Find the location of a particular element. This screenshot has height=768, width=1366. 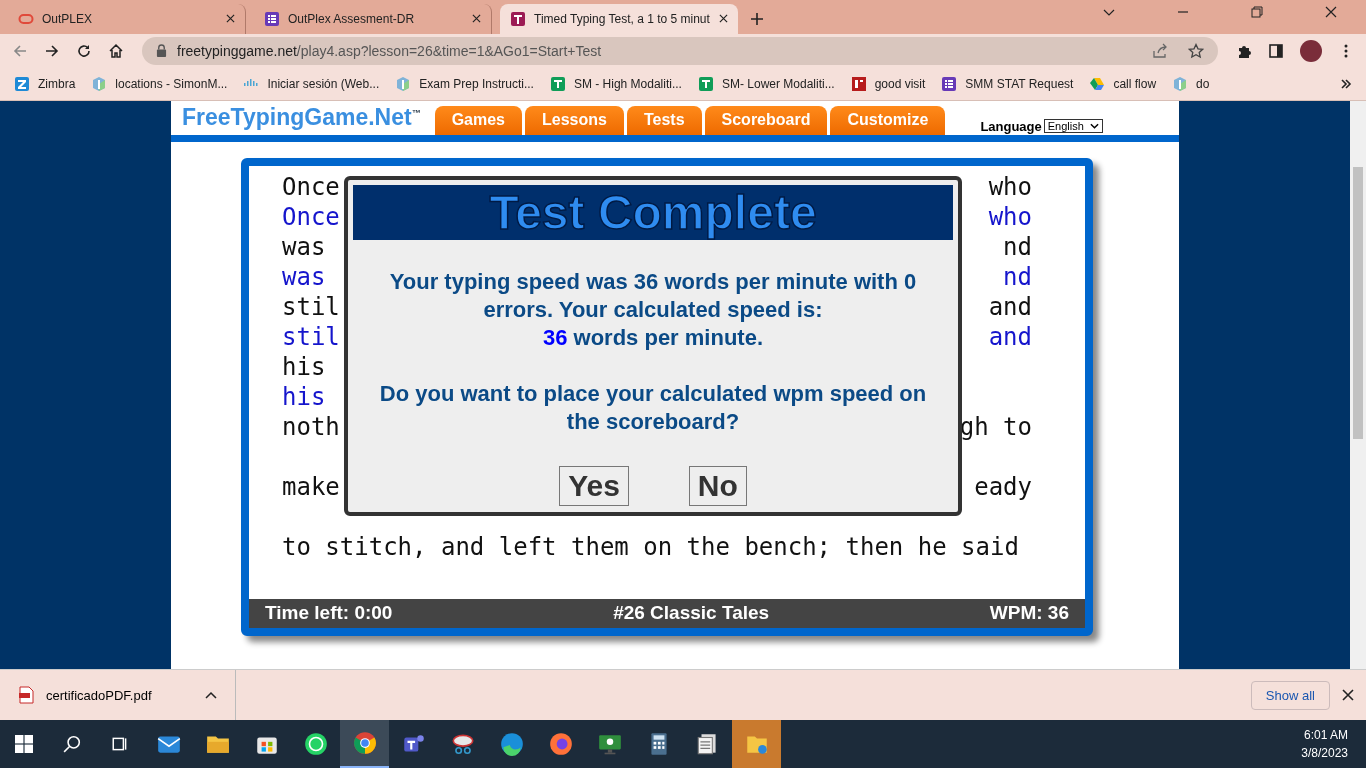

source-text: to stitch, and left them on the bench; then he said is located at coordinates (650, 546).